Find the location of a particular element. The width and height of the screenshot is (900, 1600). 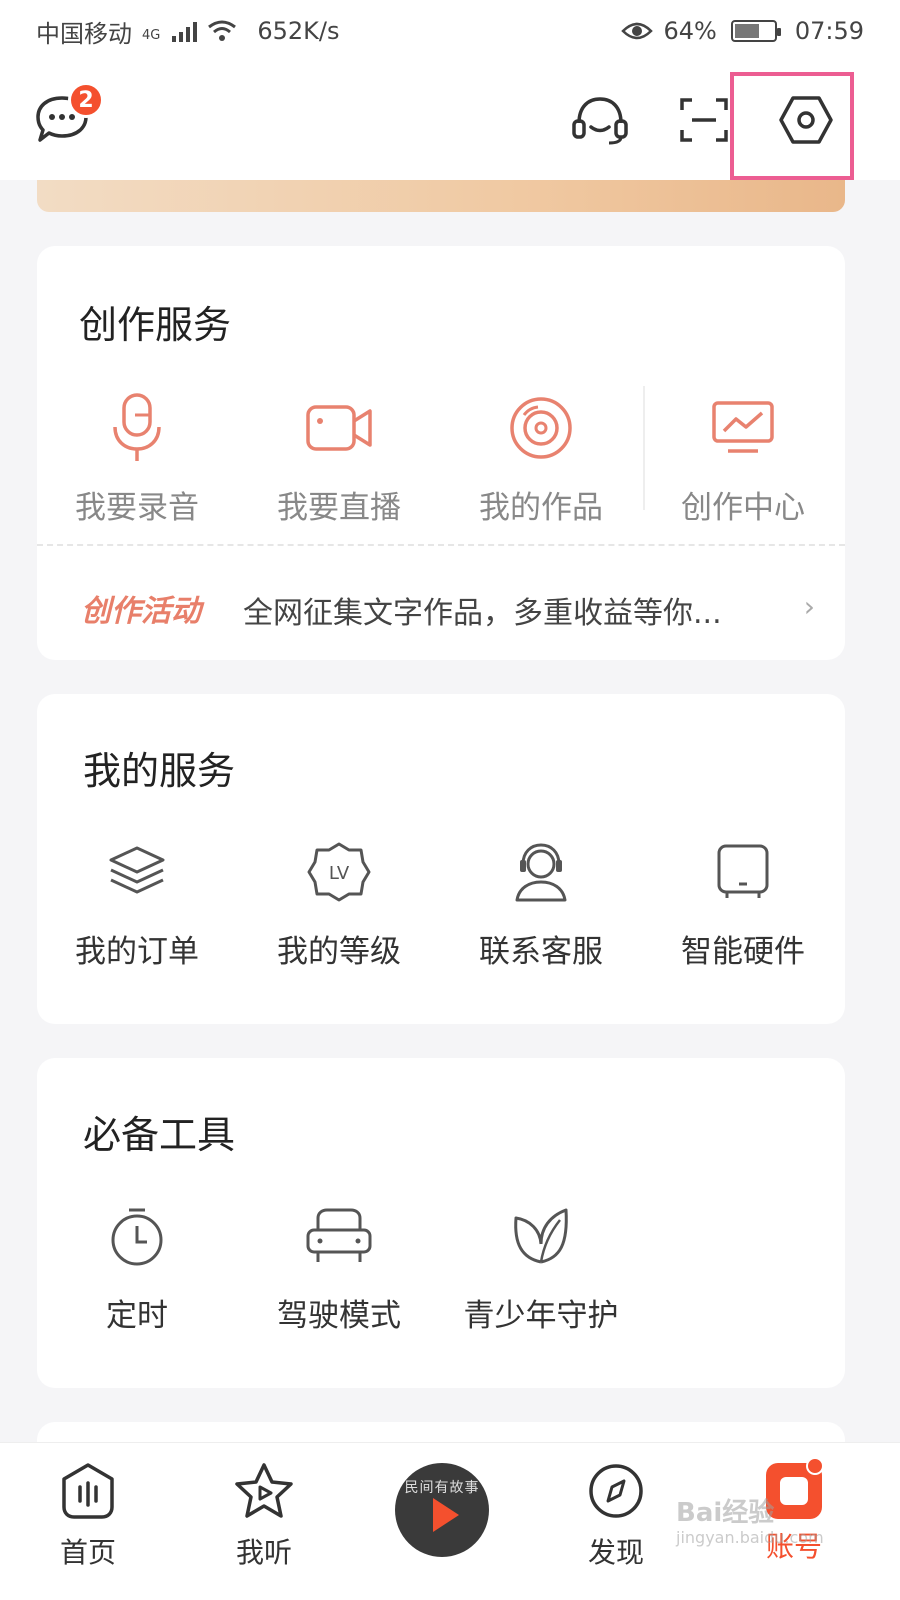

smart-device-icon is located at coordinates (743, 871).